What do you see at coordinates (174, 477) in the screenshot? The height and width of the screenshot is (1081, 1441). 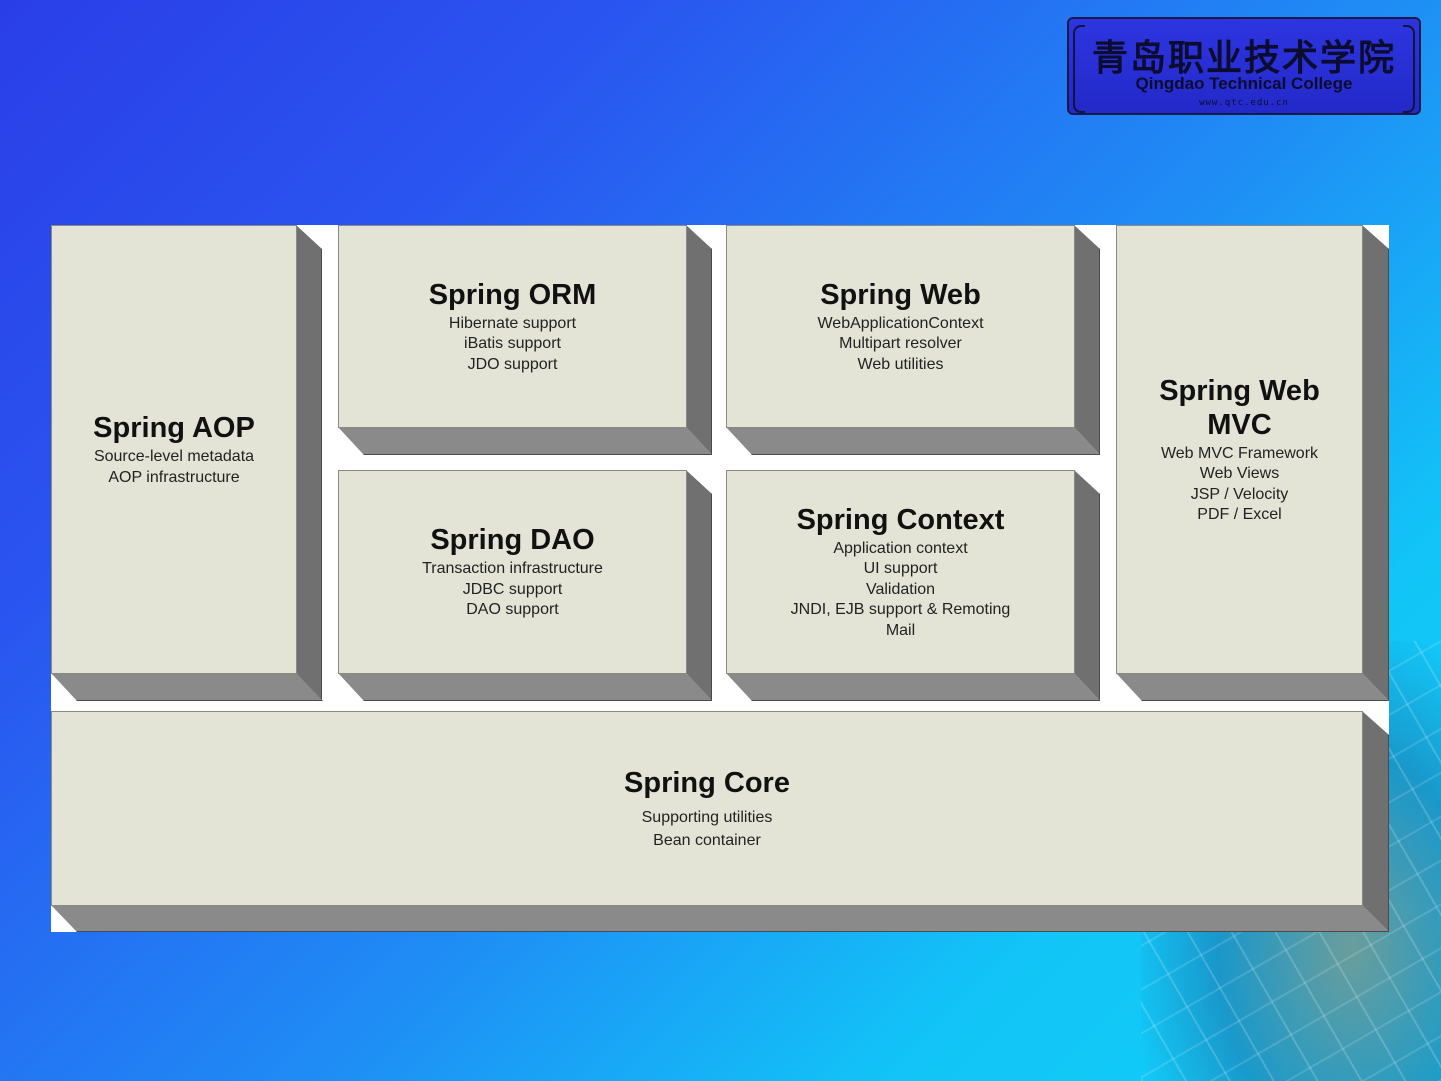 I see `module-feature: AOP infrastructure` at bounding box center [174, 477].